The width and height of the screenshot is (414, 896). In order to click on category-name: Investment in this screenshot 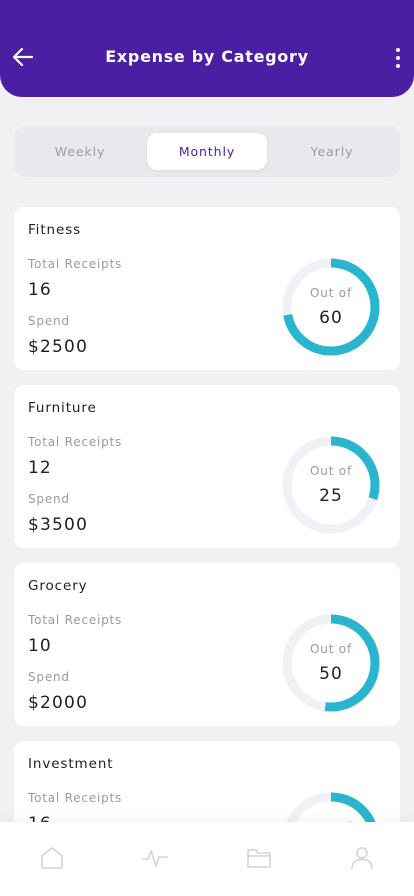, I will do `click(71, 764)`.